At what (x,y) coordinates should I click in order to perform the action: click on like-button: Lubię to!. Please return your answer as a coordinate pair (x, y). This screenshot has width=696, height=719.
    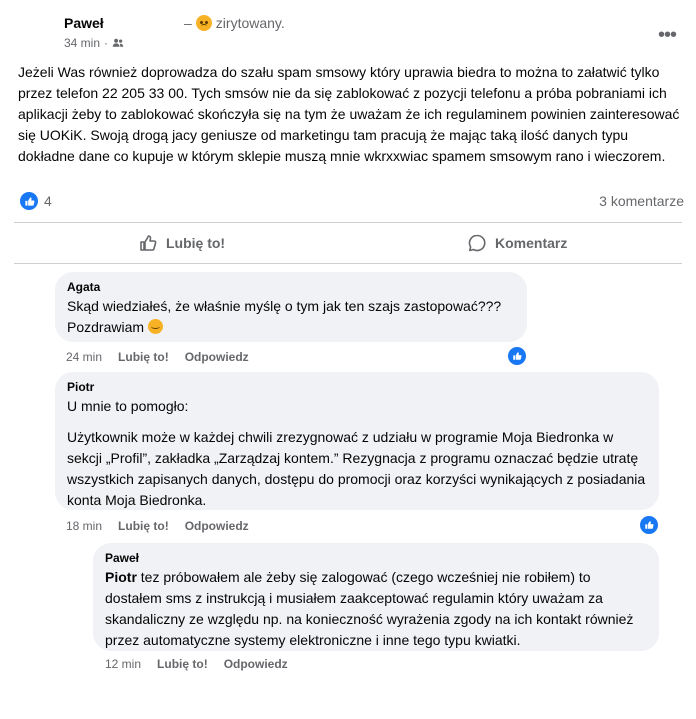
    Looking at the image, I should click on (181, 243).